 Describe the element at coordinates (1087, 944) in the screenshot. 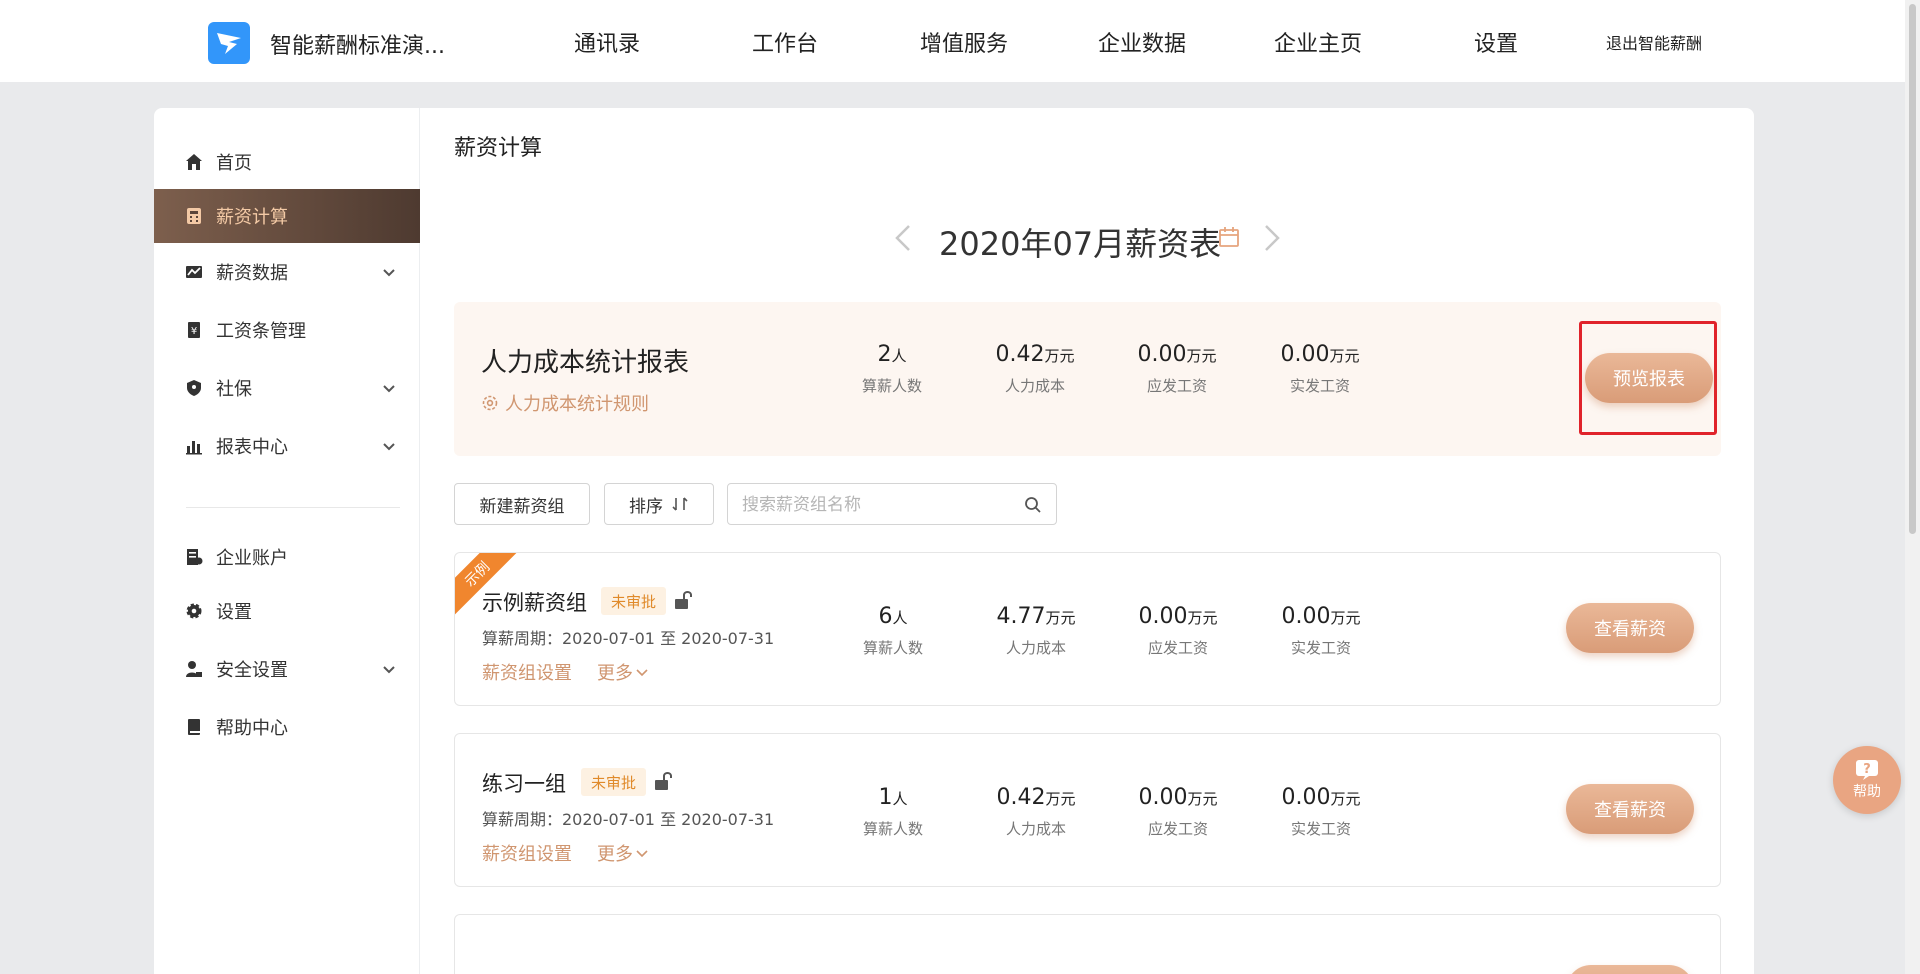

I see `salary-group-card-partial` at that location.